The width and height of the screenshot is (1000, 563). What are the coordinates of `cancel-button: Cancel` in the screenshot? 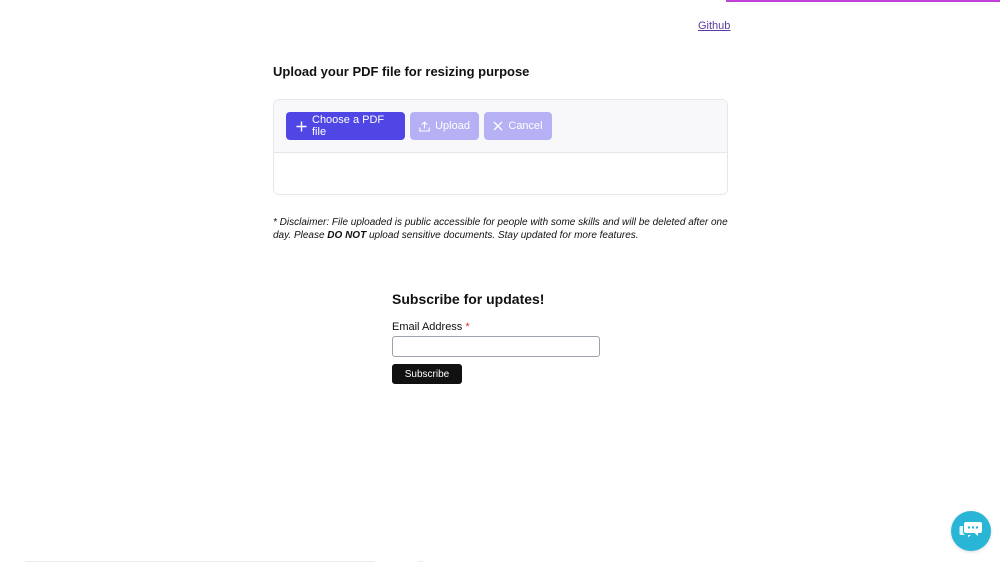 It's located at (518, 126).